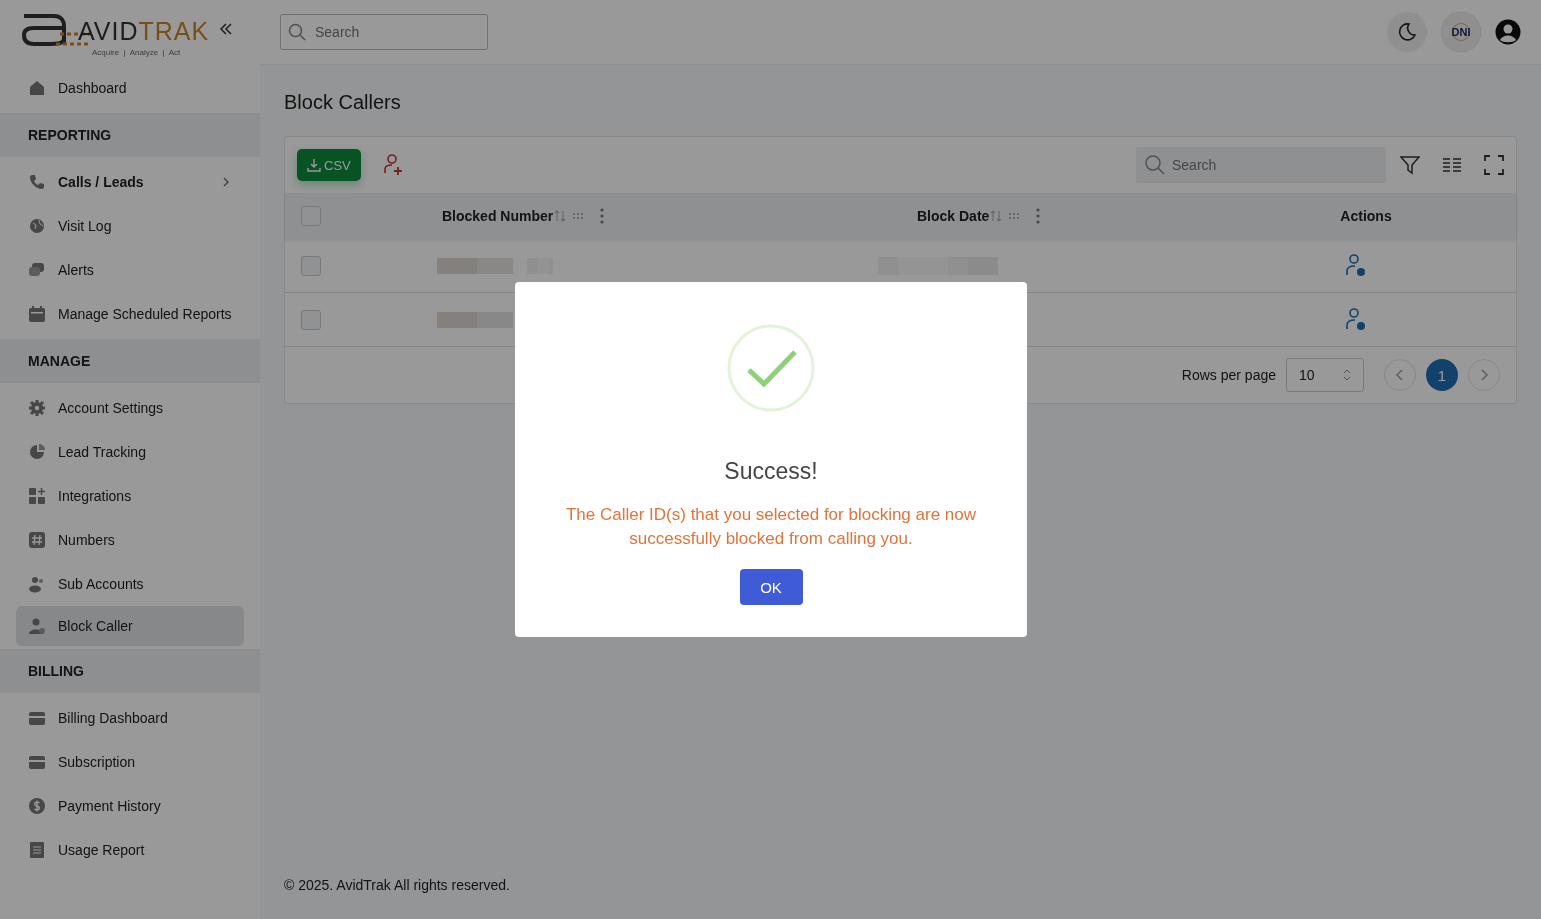 The height and width of the screenshot is (919, 1541). What do you see at coordinates (37, 270) in the screenshot?
I see `chat-icon` at bounding box center [37, 270].